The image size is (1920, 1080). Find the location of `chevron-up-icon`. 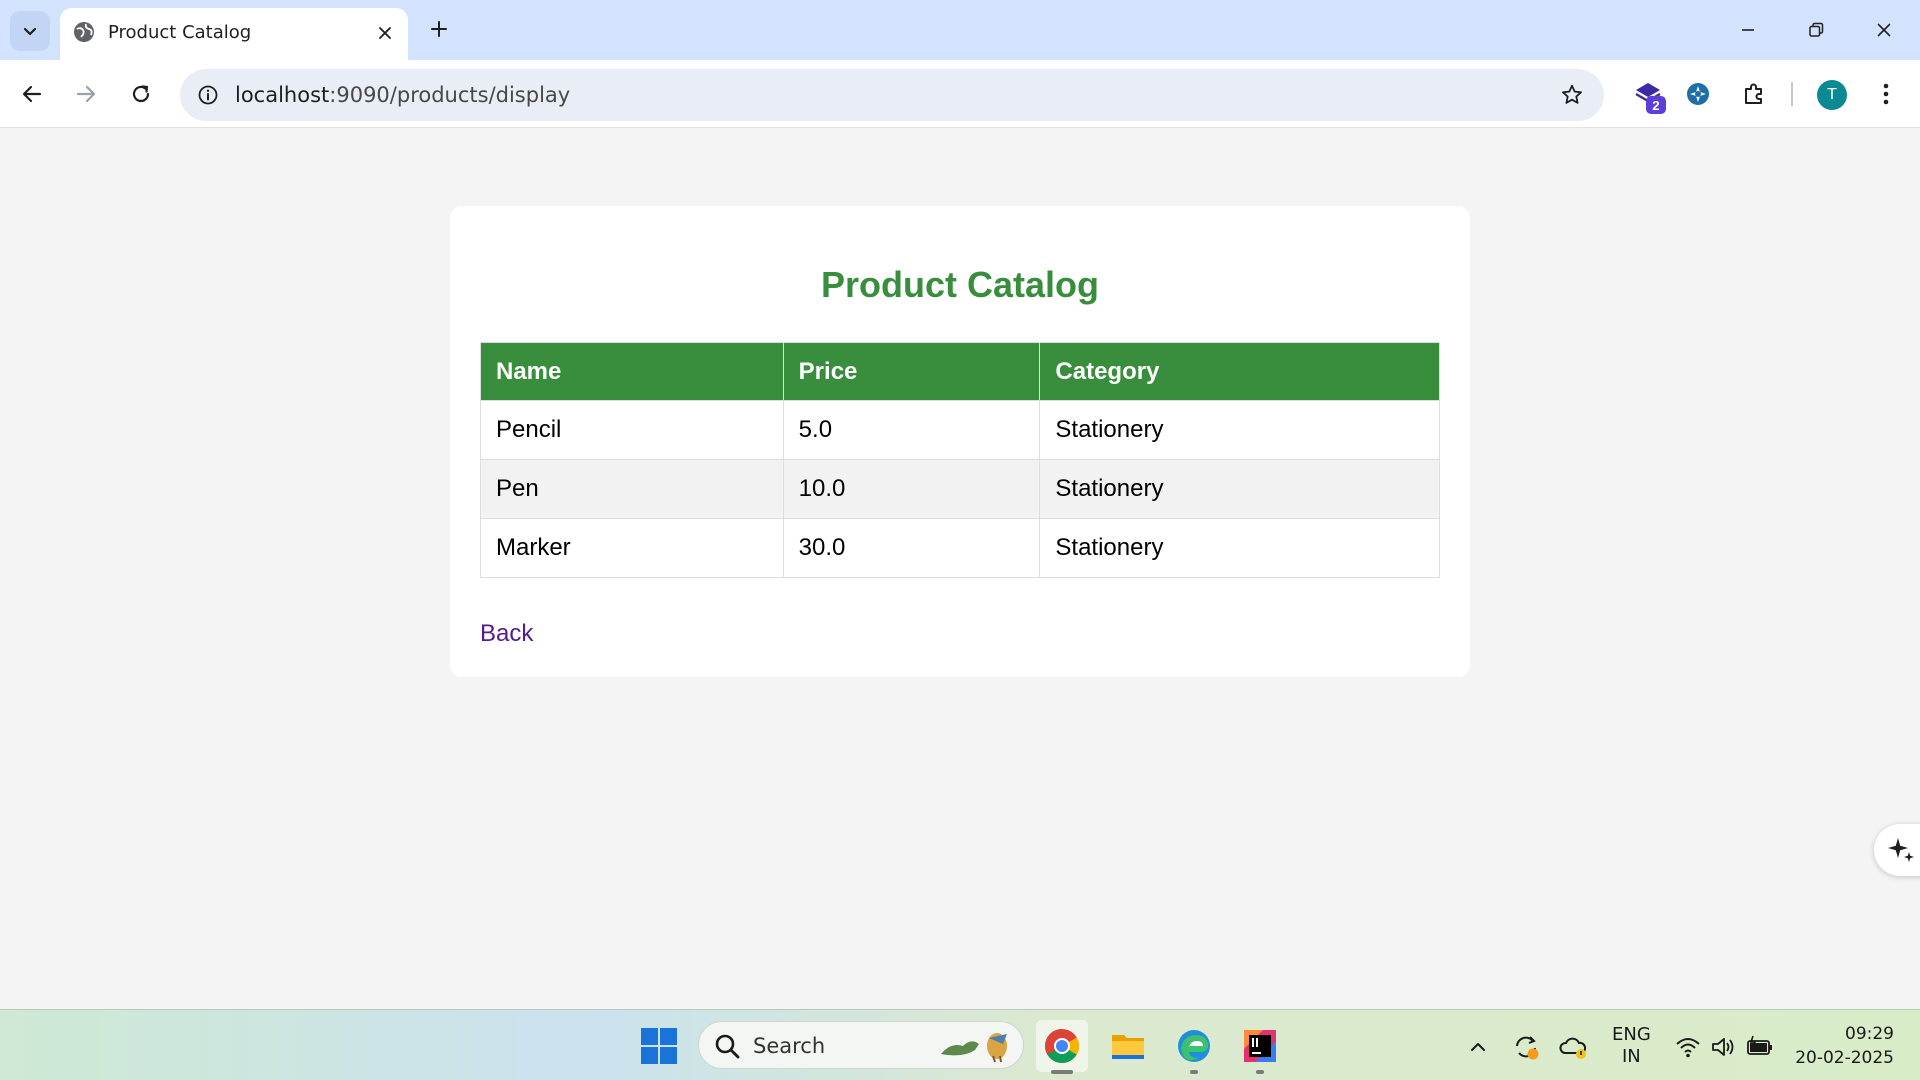

chevron-up-icon is located at coordinates (1478, 1047).